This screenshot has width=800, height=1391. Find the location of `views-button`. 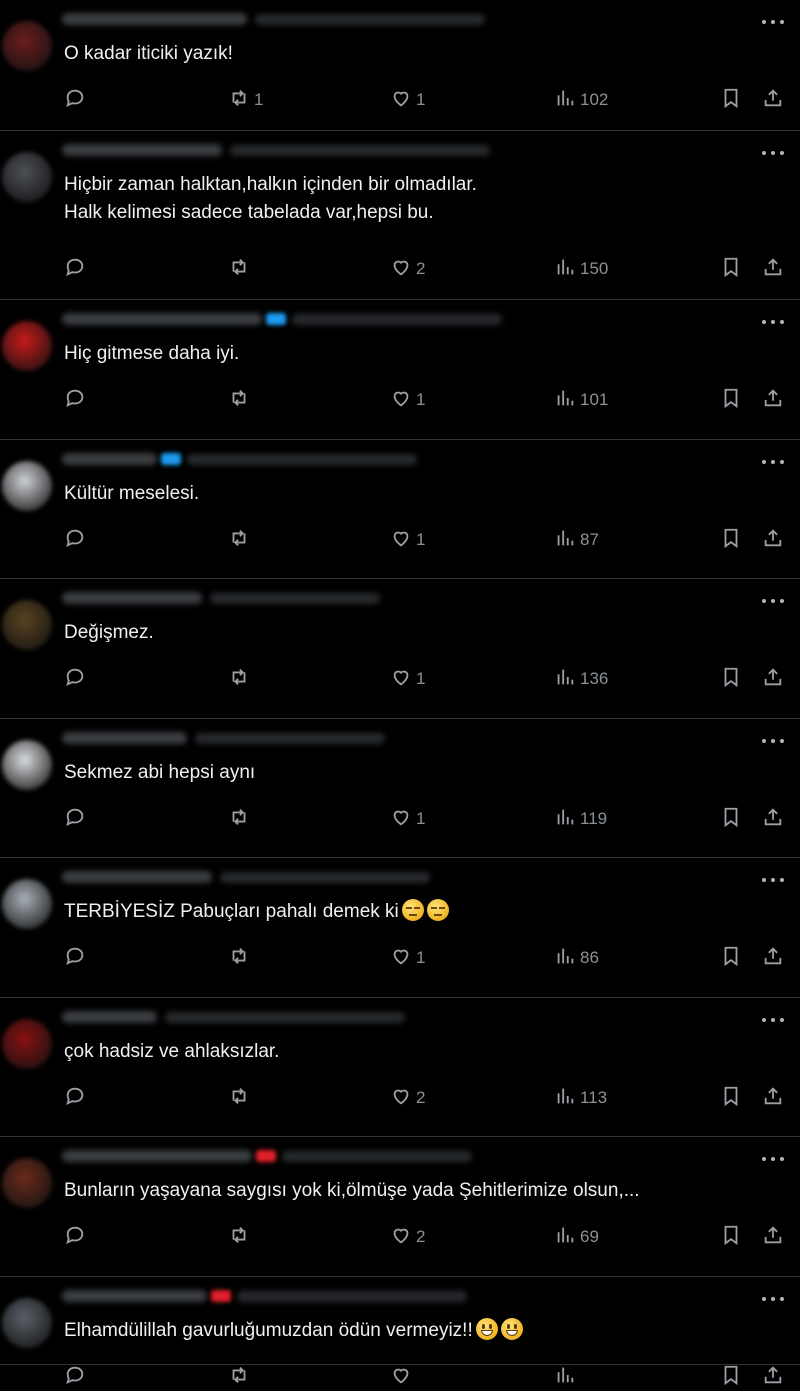

views-button is located at coordinates (567, 1377).